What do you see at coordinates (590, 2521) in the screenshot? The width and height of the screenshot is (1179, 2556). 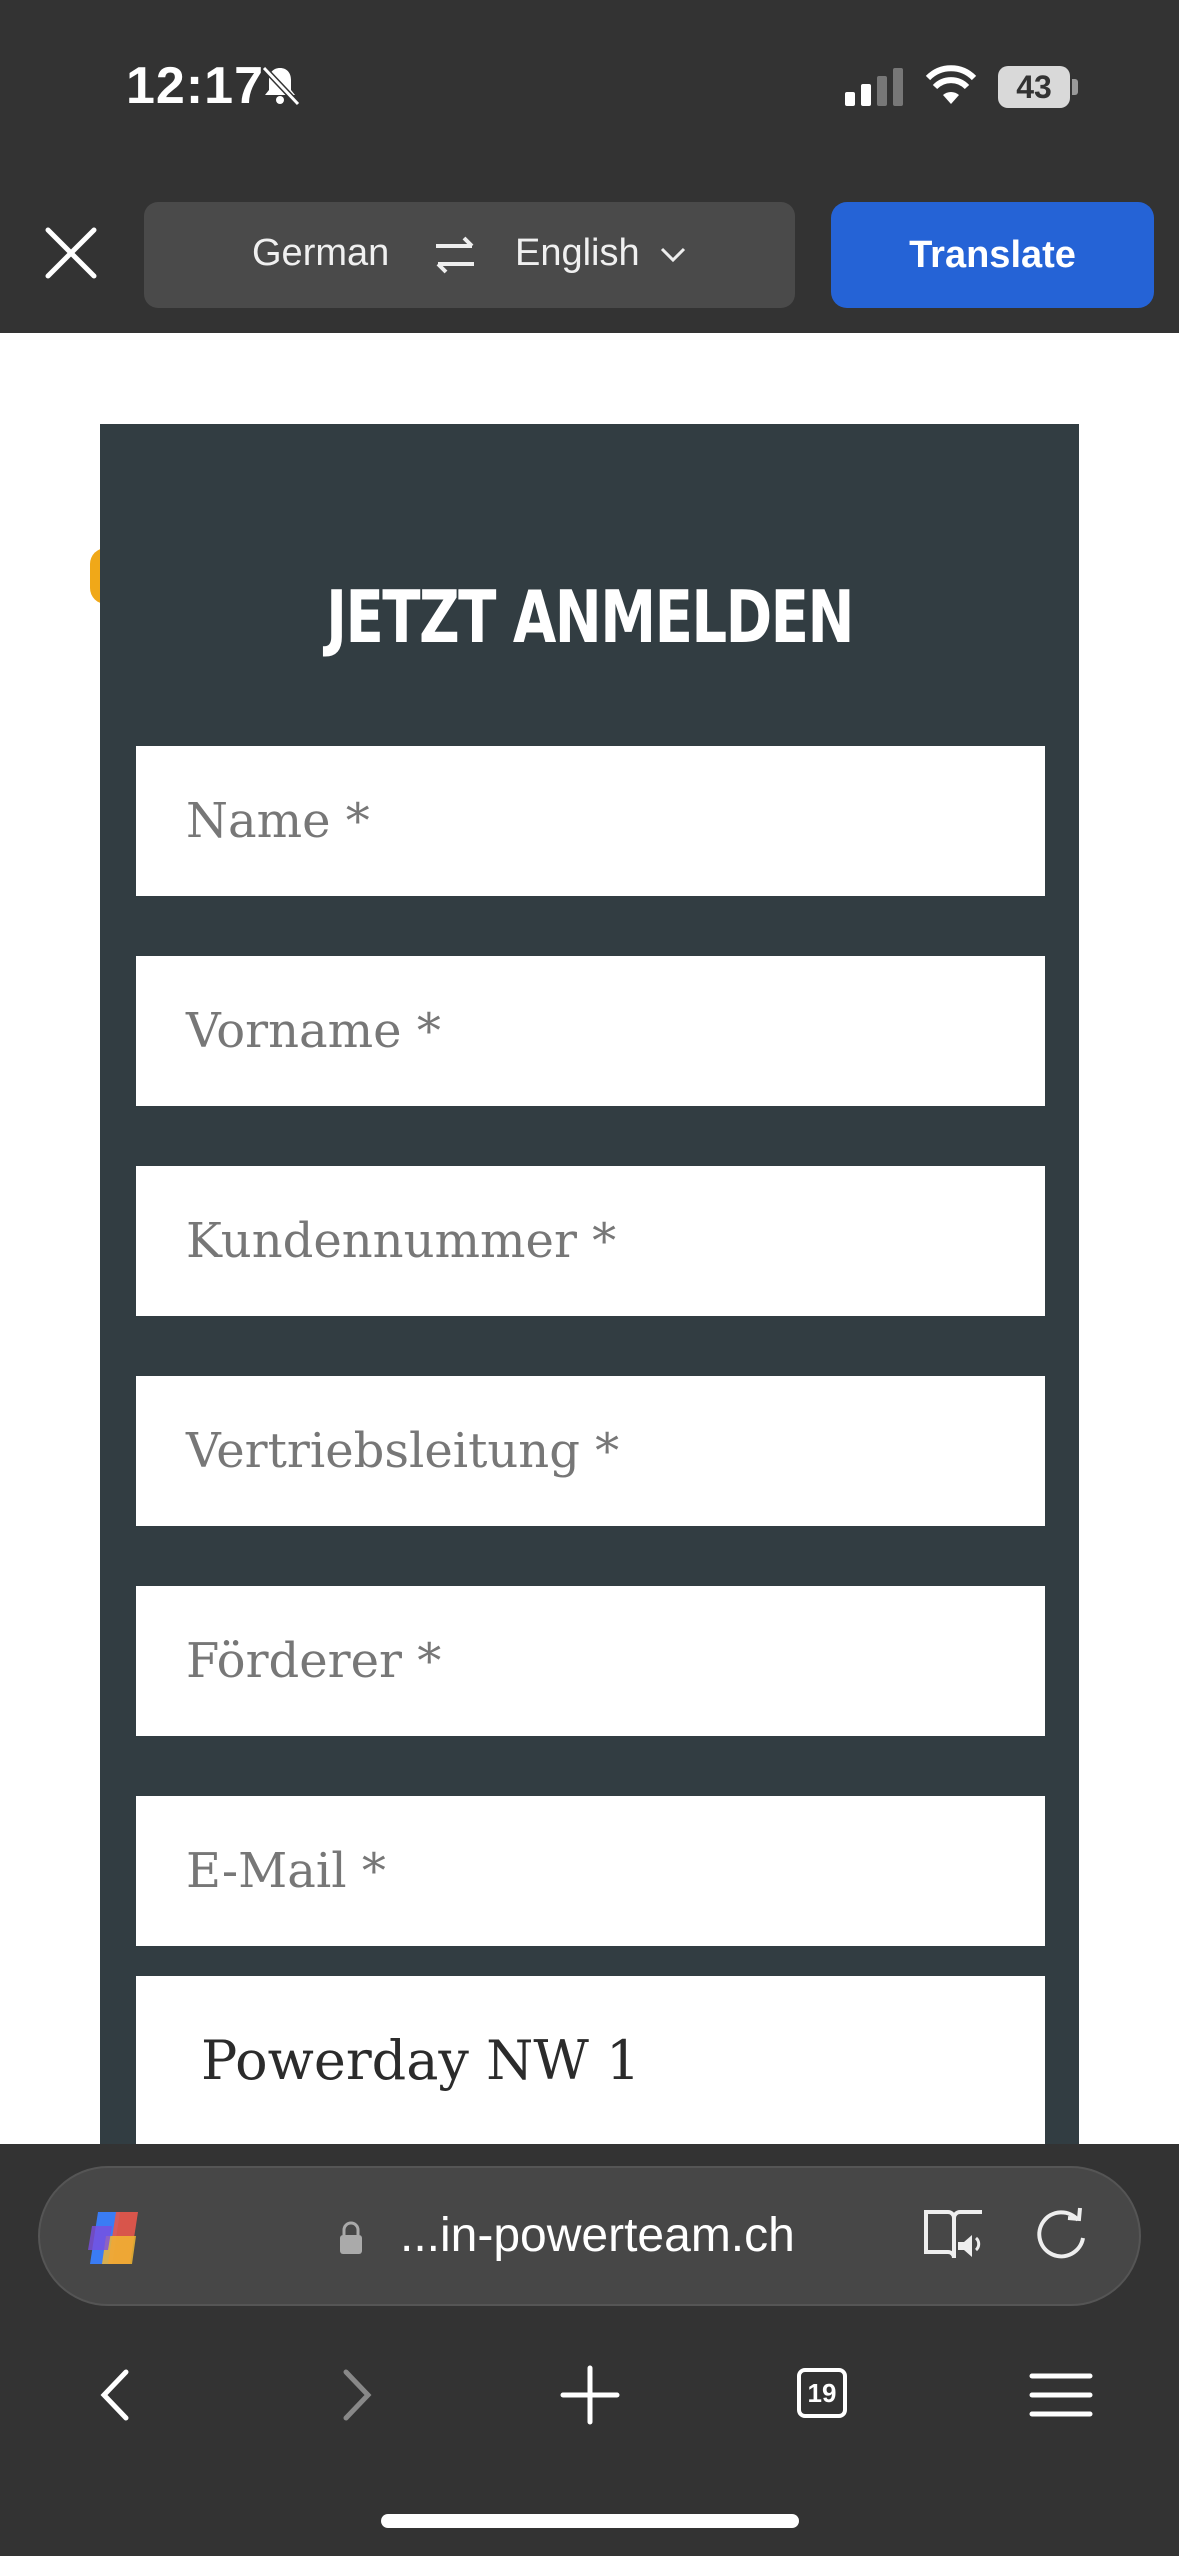 I see `home-indicator` at bounding box center [590, 2521].